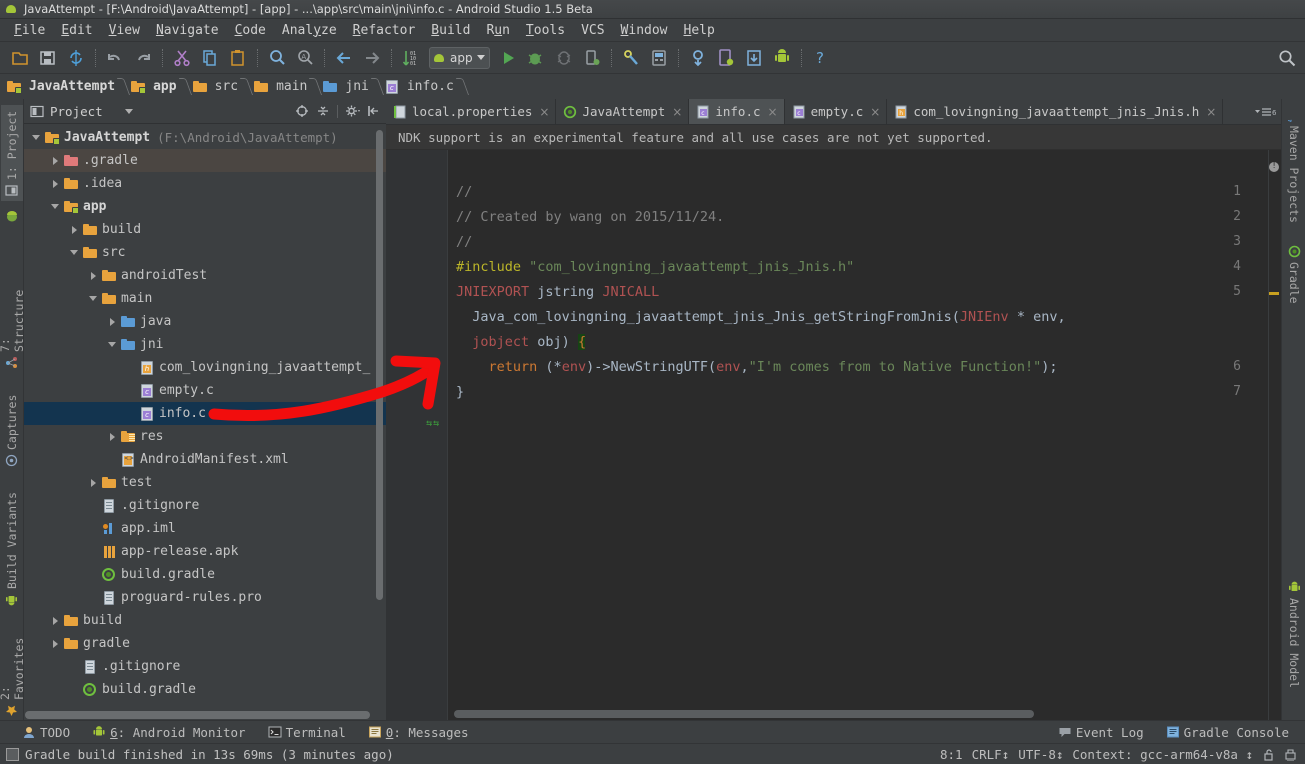  What do you see at coordinates (433, 423) in the screenshot?
I see `fold-marker-icon: ⇆⇆` at bounding box center [433, 423].